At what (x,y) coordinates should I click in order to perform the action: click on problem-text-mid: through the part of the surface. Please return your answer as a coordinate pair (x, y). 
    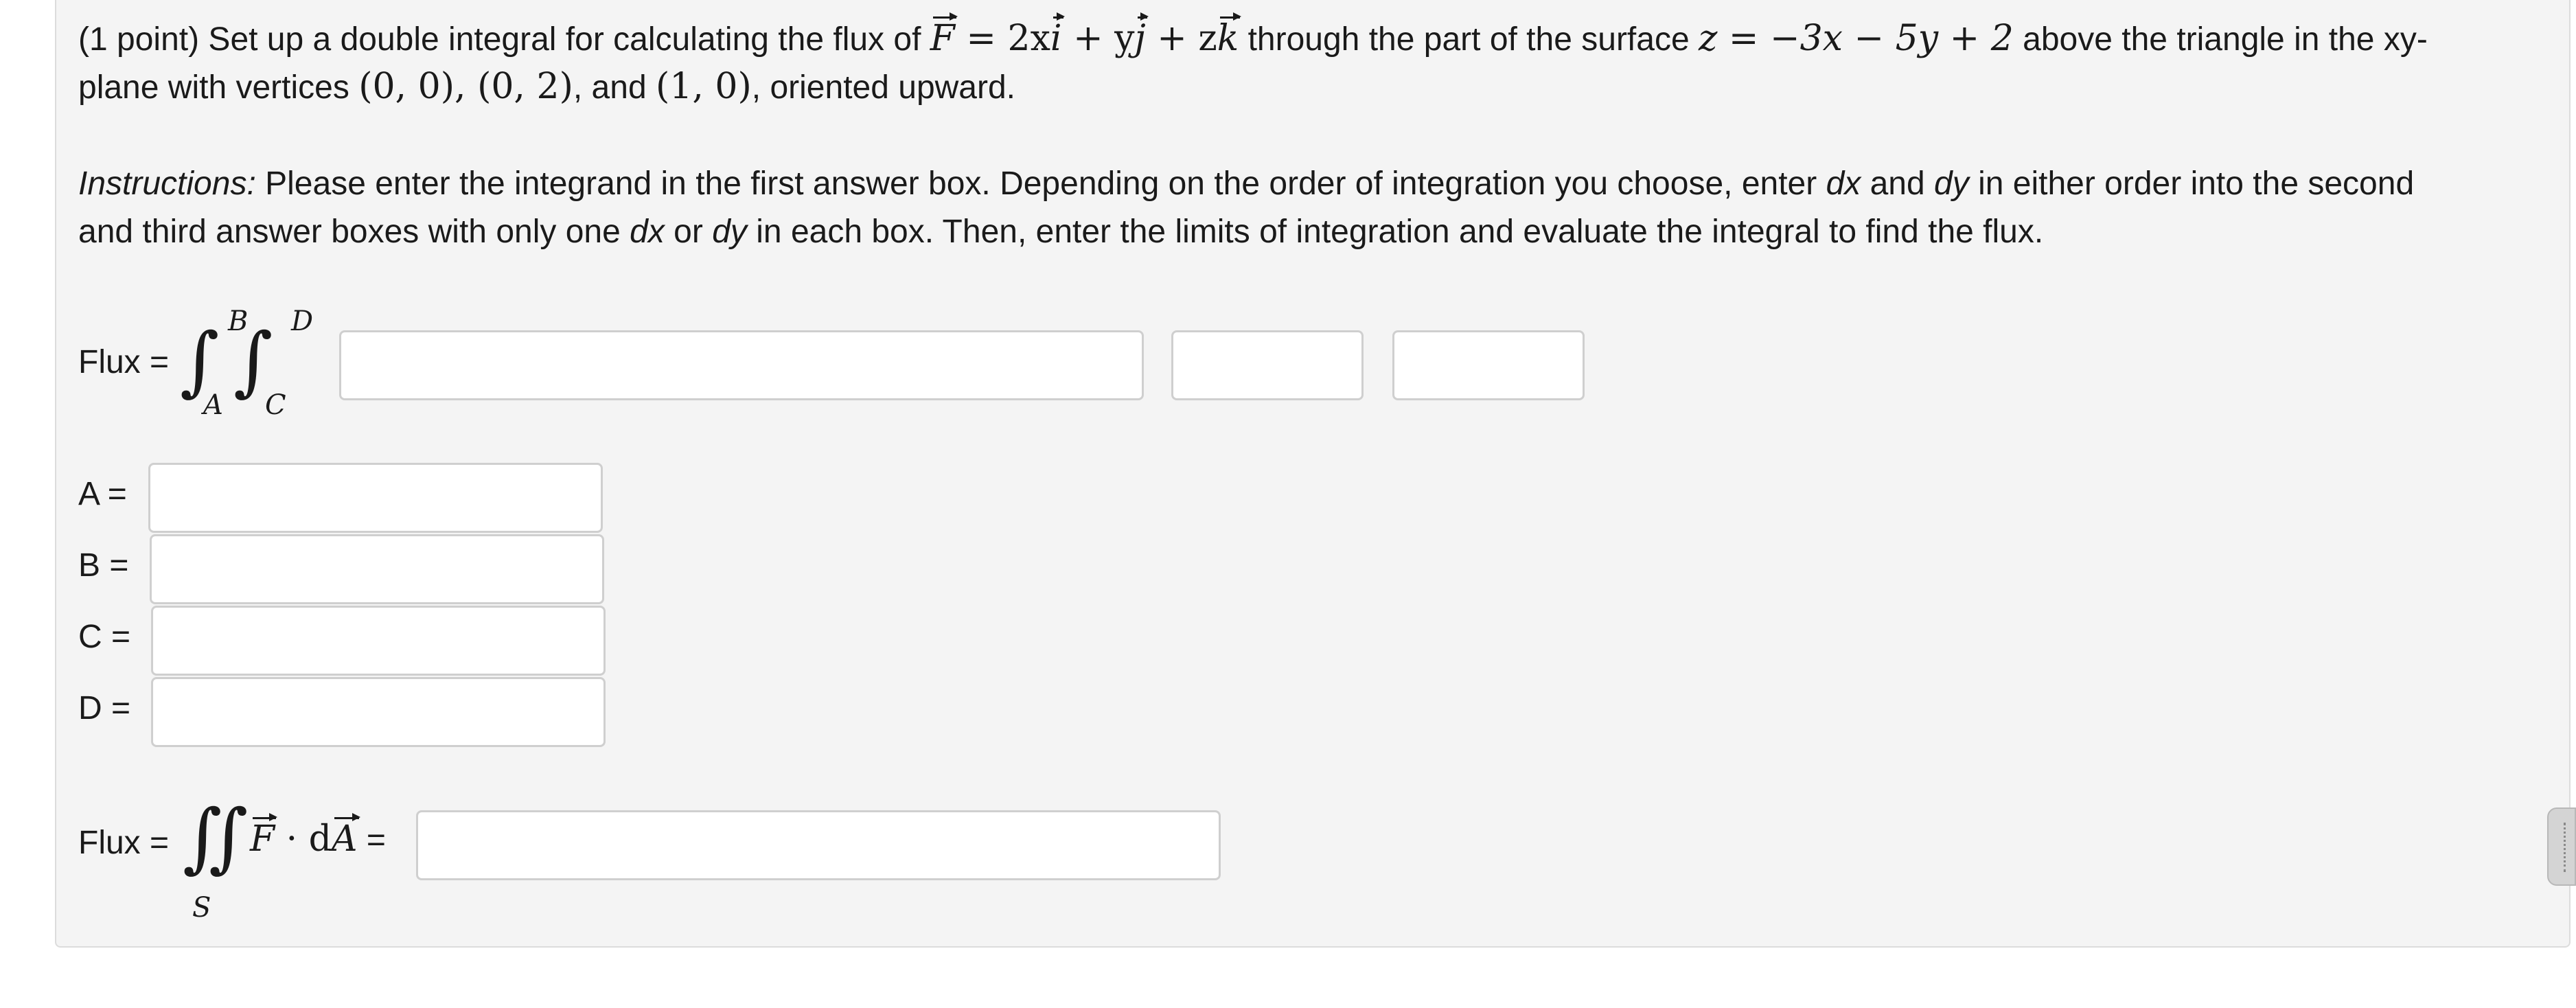
    Looking at the image, I should click on (1469, 39).